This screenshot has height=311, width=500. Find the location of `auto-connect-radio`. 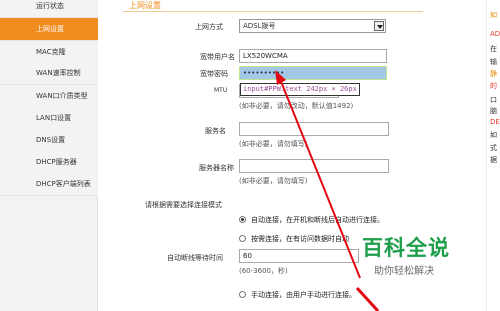

auto-connect-radio is located at coordinates (242, 219).